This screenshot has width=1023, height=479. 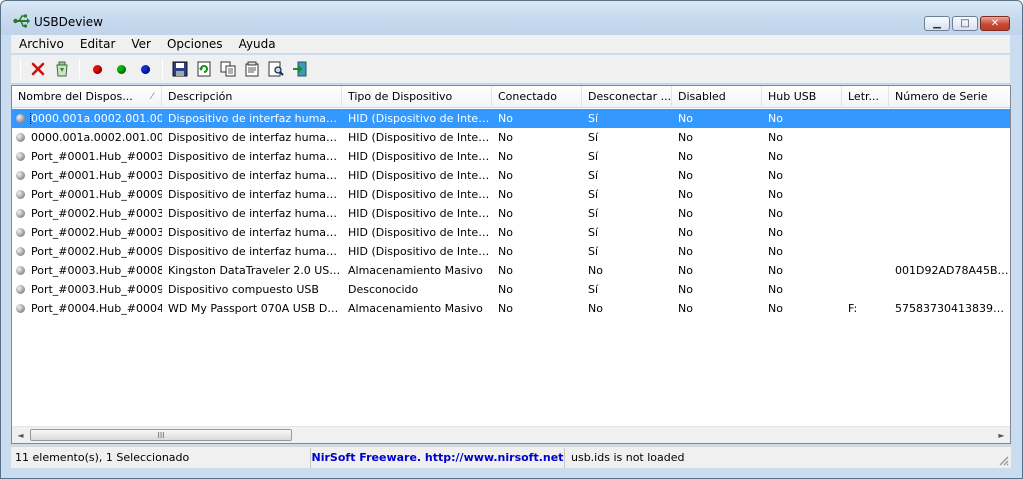 What do you see at coordinates (195, 44) in the screenshot?
I see `menu-opciones: Opciones` at bounding box center [195, 44].